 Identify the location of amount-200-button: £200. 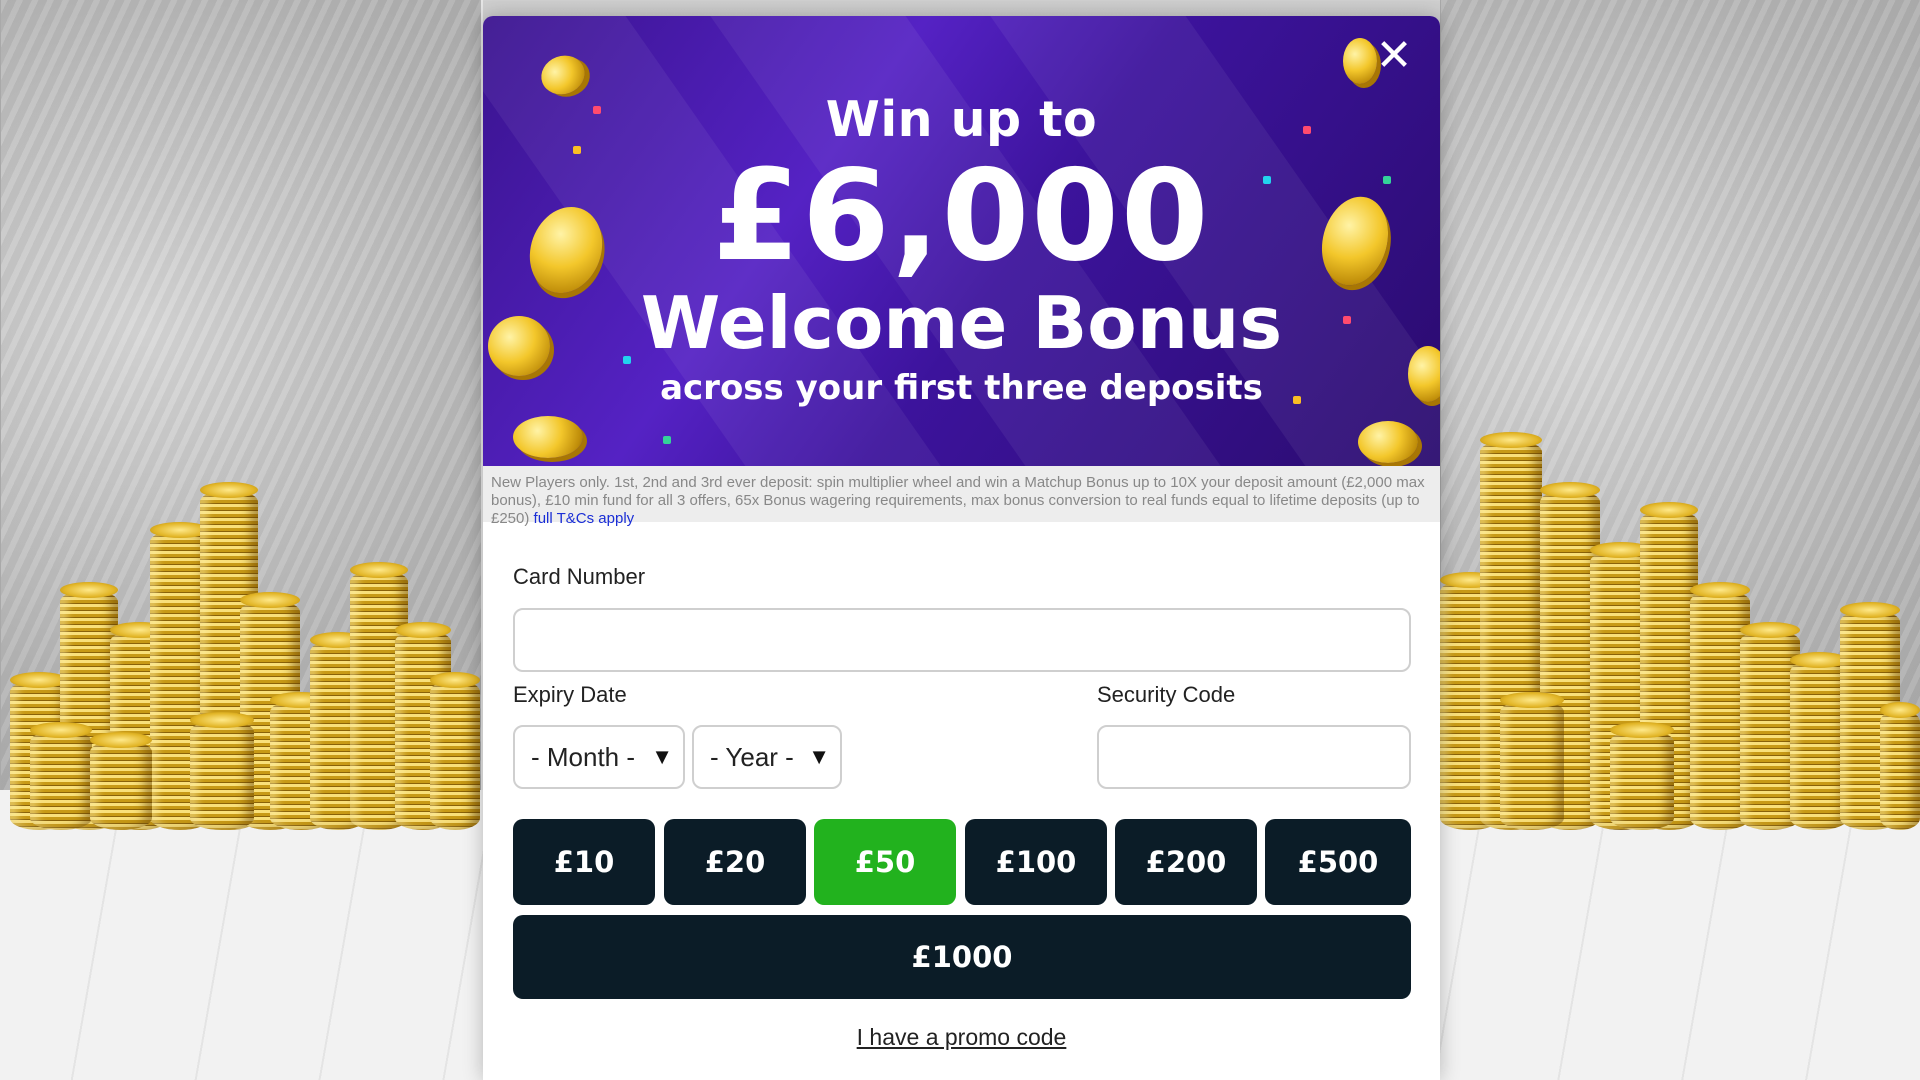
(1186, 862).